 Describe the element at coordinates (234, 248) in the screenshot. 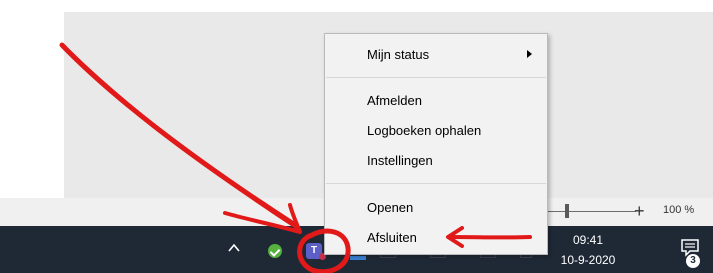

I see `chevron-up-icon` at that location.